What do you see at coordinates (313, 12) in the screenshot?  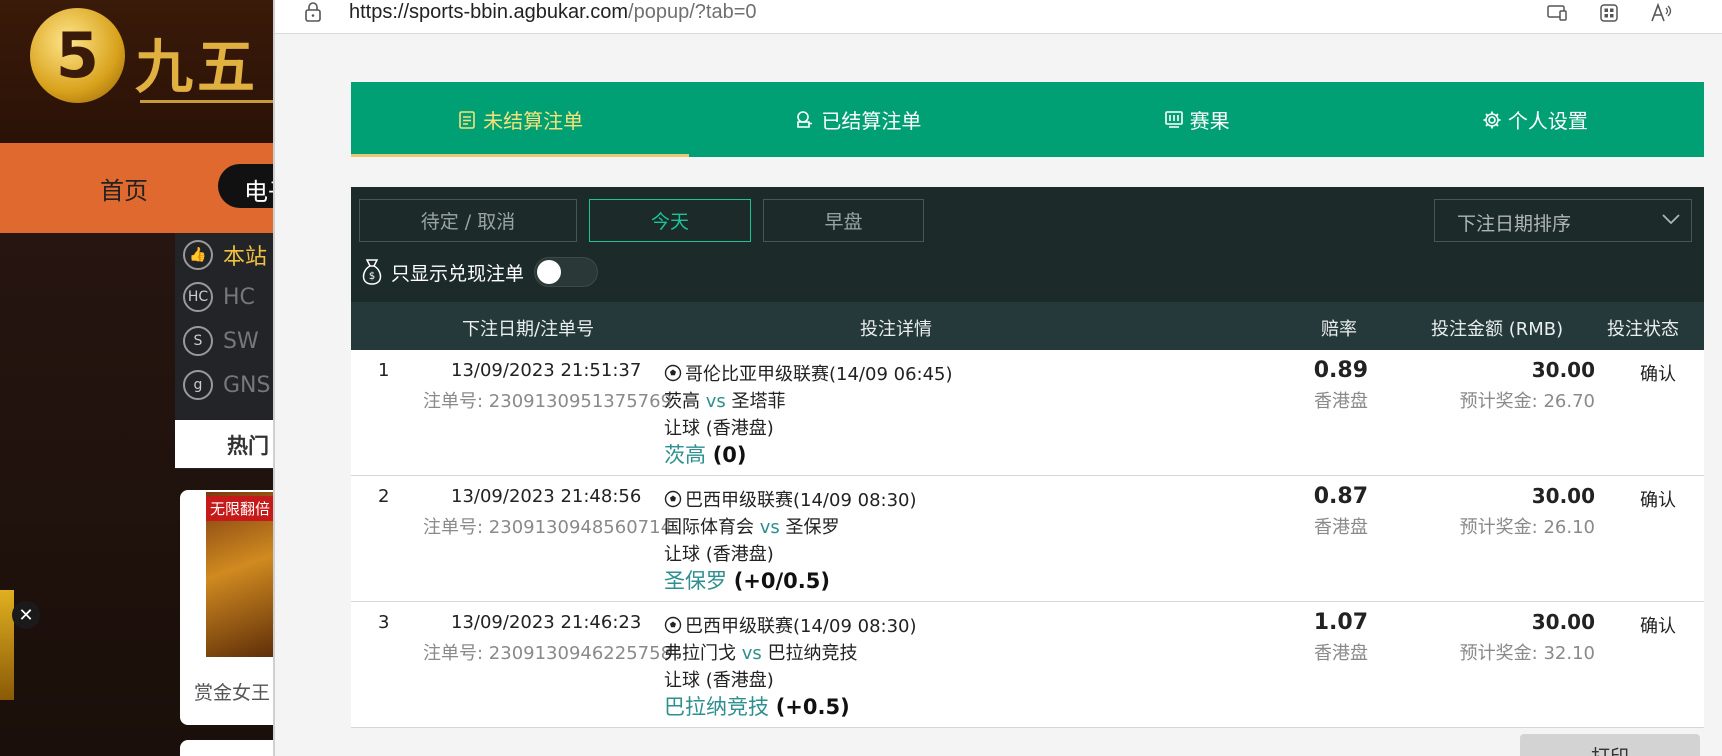 I see `lock-icon` at bounding box center [313, 12].